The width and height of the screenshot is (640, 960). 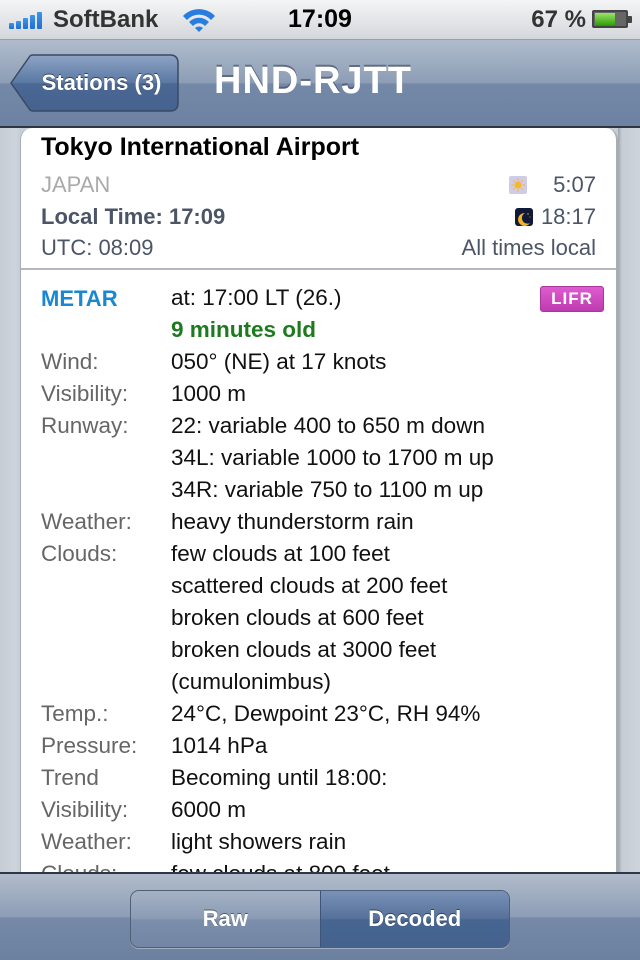 What do you see at coordinates (523, 217) in the screenshot?
I see `sunset-moon-icon` at bounding box center [523, 217].